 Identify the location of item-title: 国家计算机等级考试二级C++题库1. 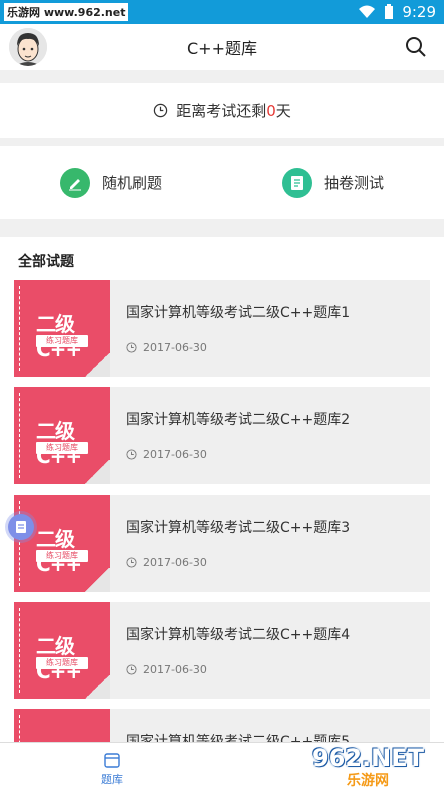
(238, 313).